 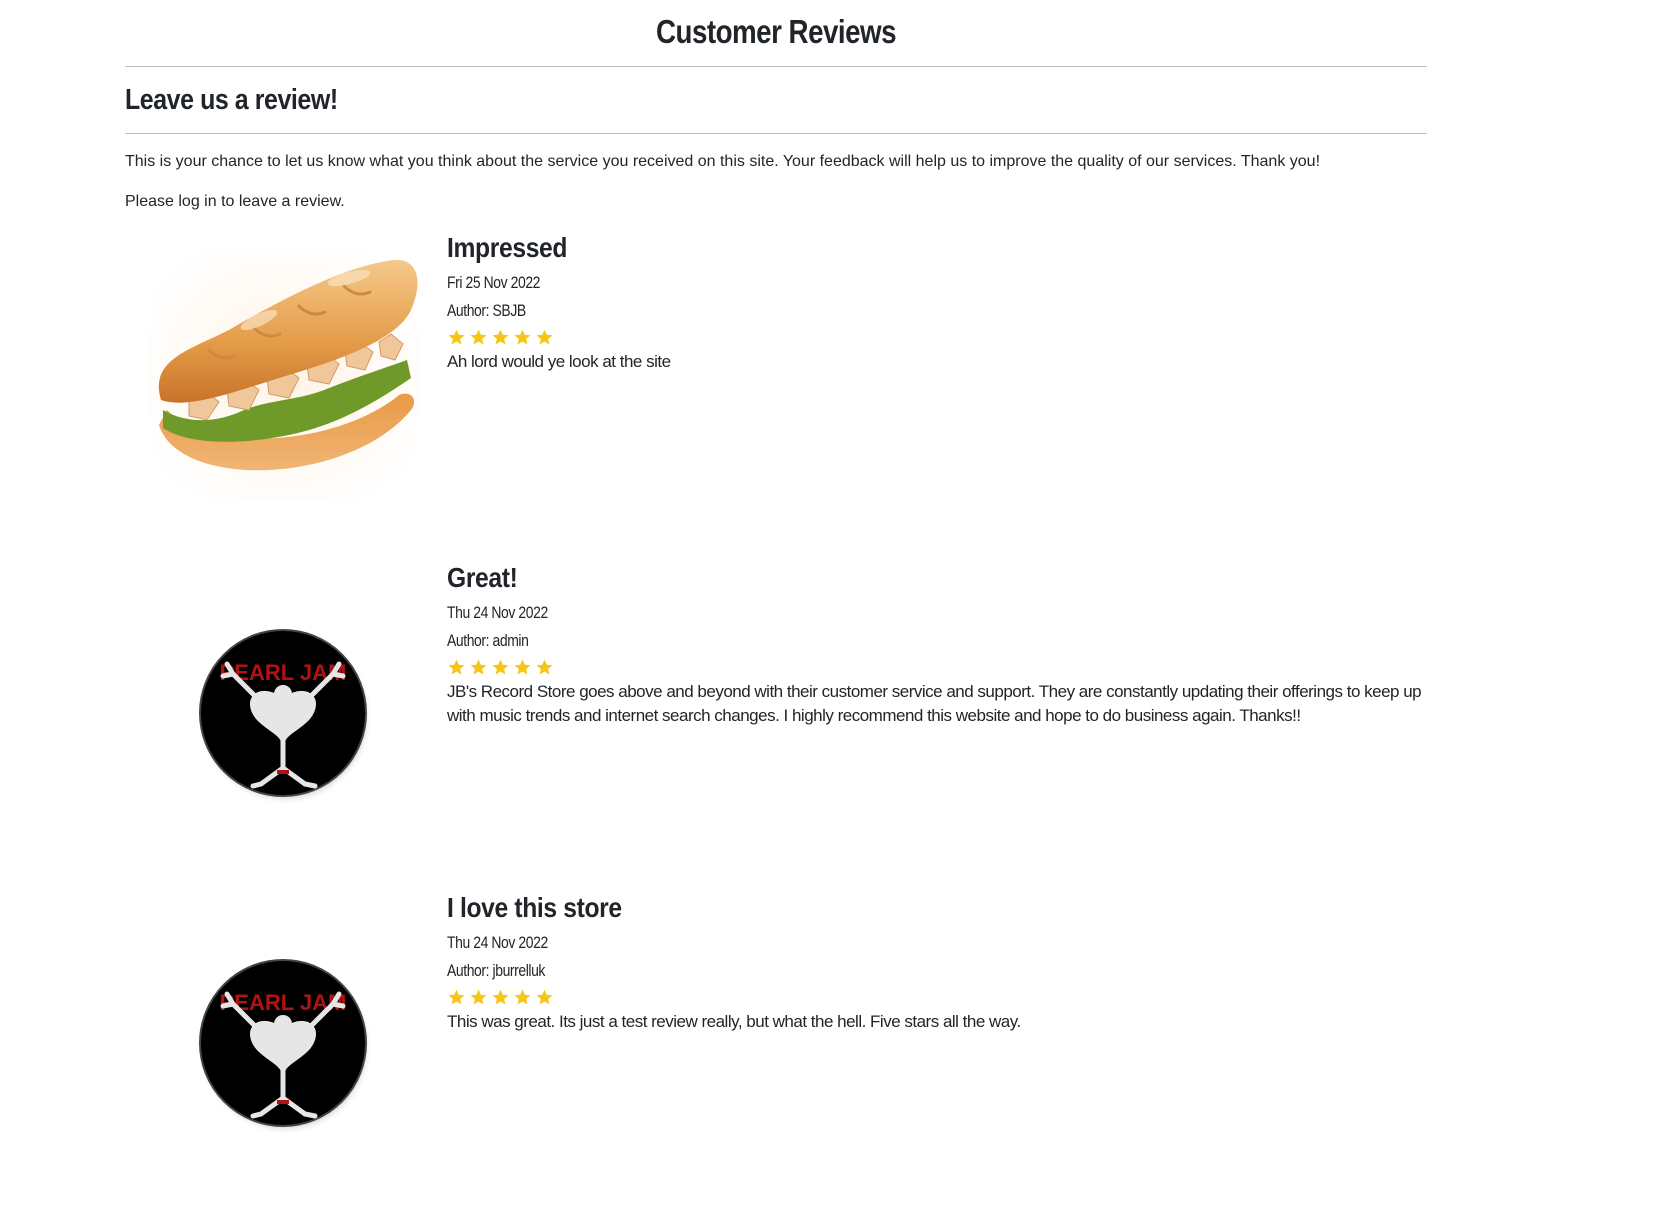 What do you see at coordinates (776, 31) in the screenshot?
I see `page-title: Customer Reviews` at bounding box center [776, 31].